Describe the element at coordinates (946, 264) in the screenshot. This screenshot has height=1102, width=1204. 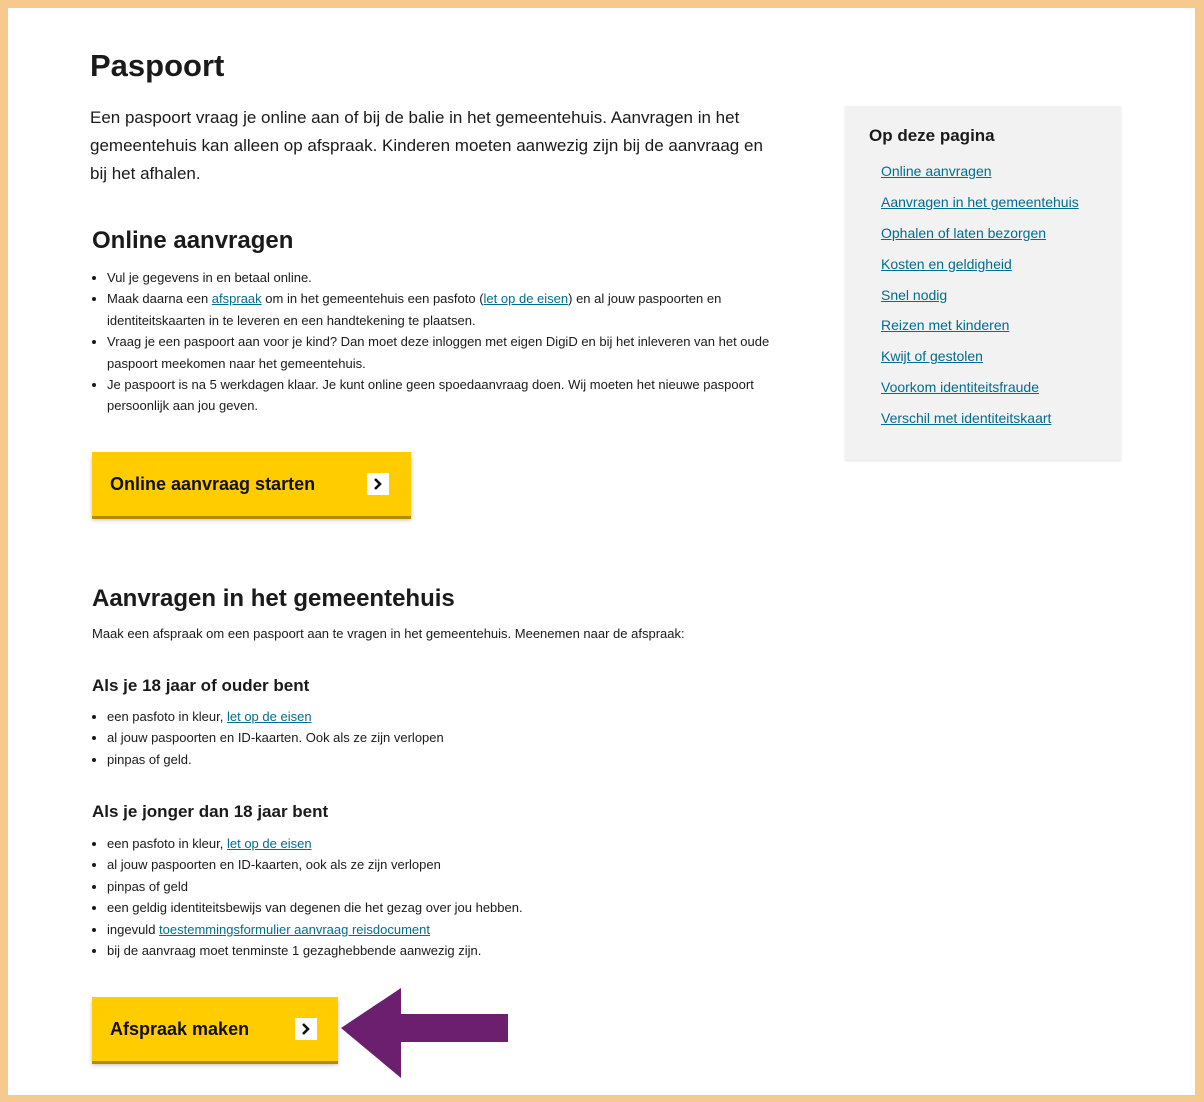
I see `toc-link-kosten-geldigheid: Kosten en geldigheid` at that location.